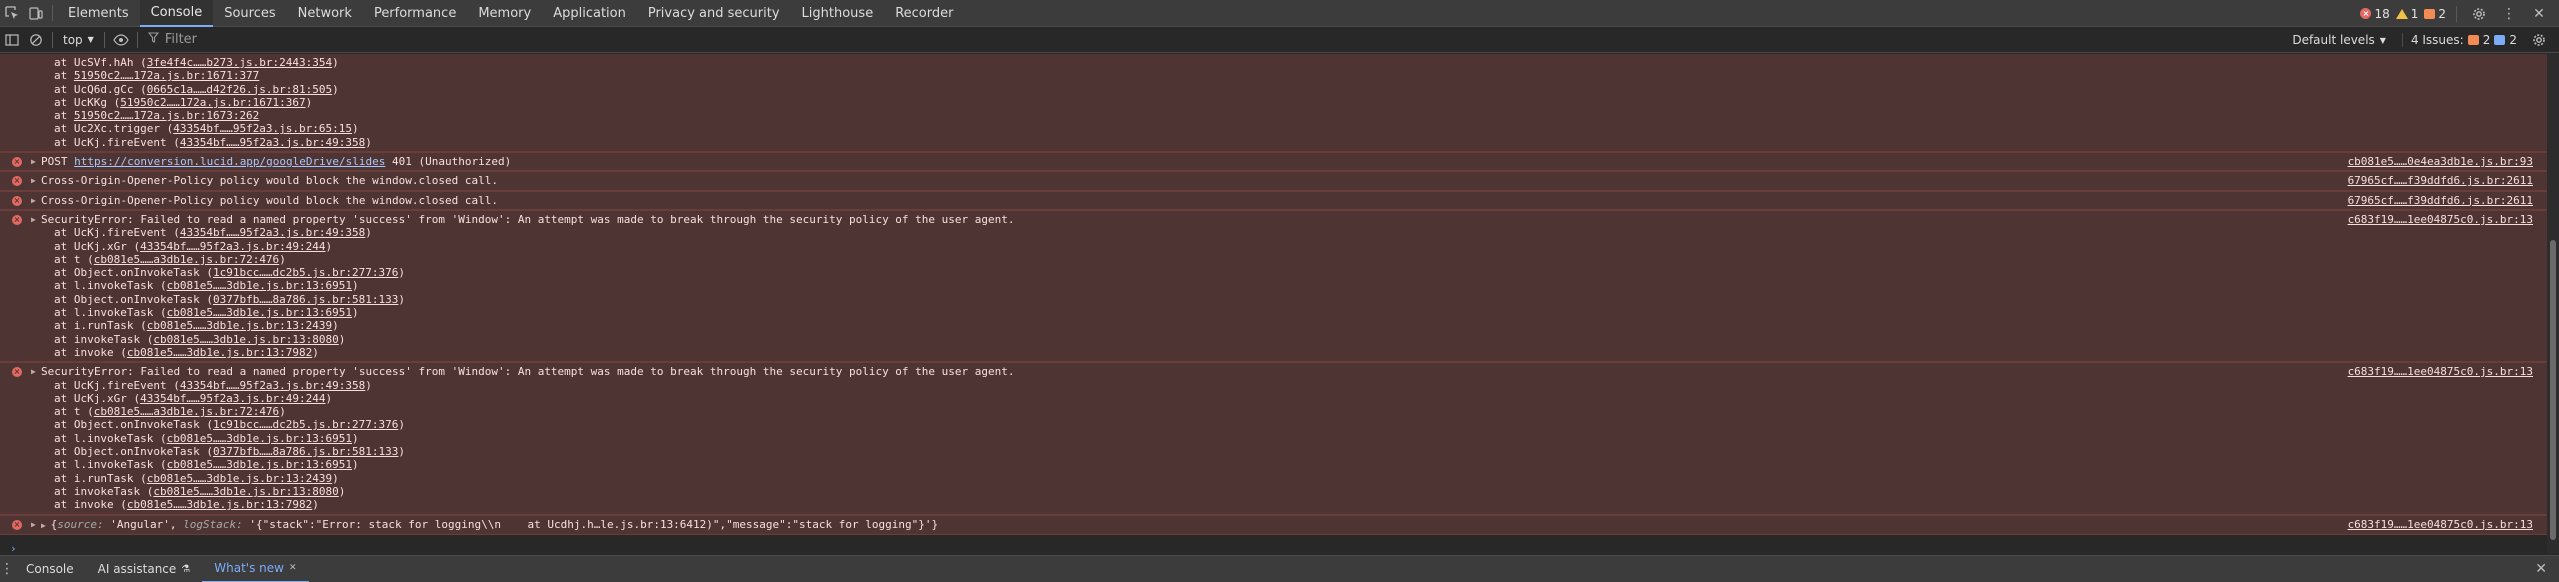 Image resolution: width=2559 pixels, height=582 pixels. Describe the element at coordinates (838, 13) in the screenshot. I see `tab-lighthouse: Lighthouse` at that location.